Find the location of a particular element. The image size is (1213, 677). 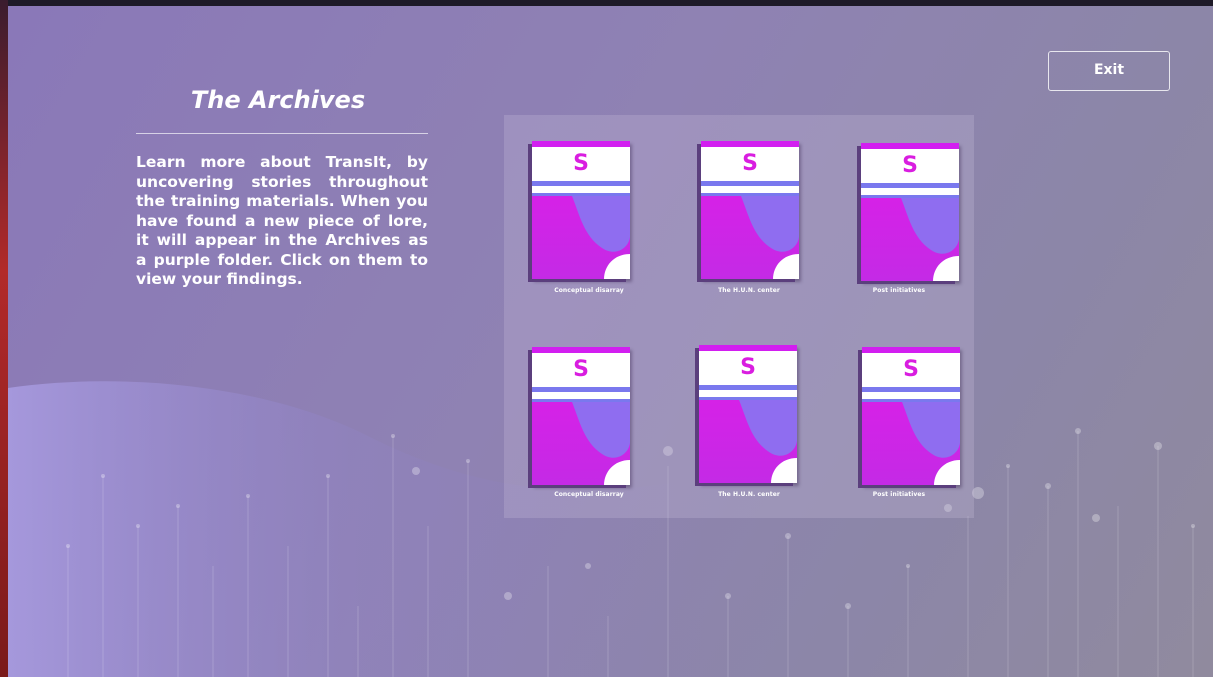

window-left-edge is located at coordinates (4, 338).